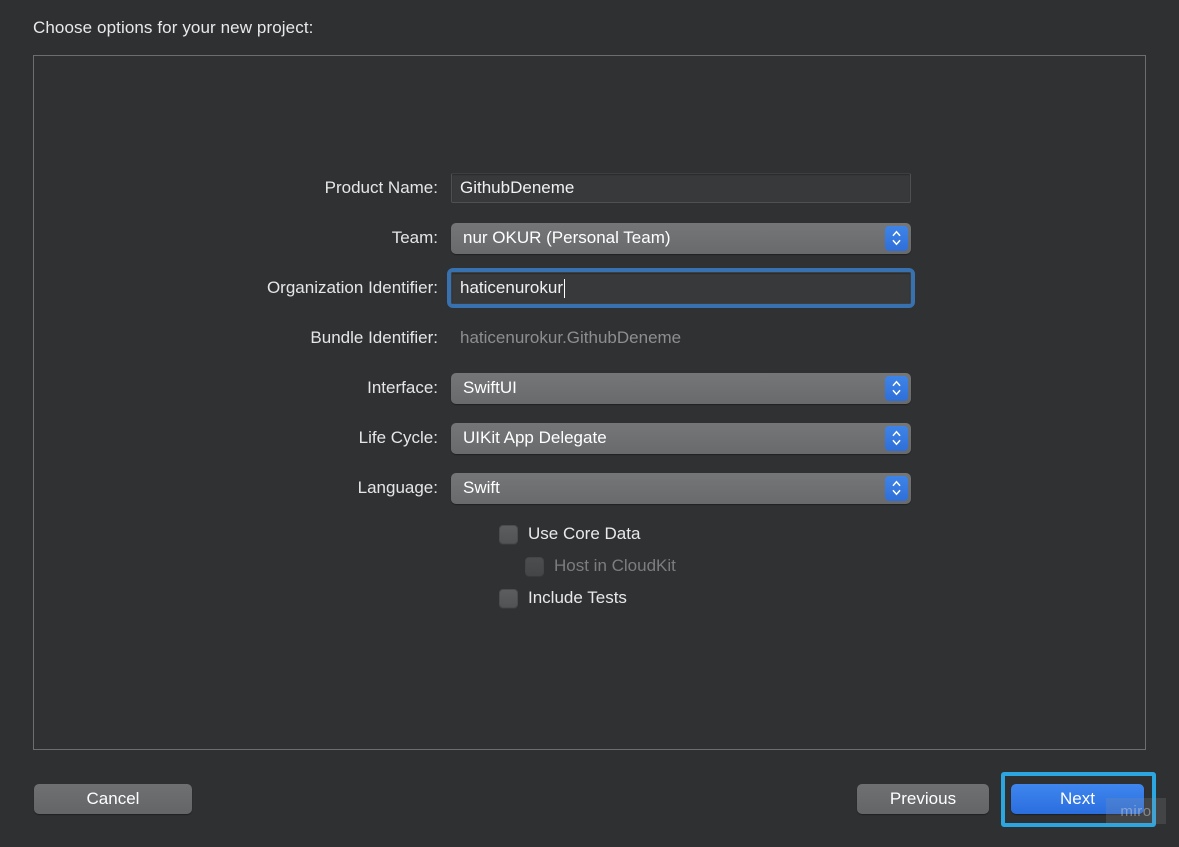 The image size is (1179, 847). I want to click on include-tests-label: Include Tests, so click(577, 597).